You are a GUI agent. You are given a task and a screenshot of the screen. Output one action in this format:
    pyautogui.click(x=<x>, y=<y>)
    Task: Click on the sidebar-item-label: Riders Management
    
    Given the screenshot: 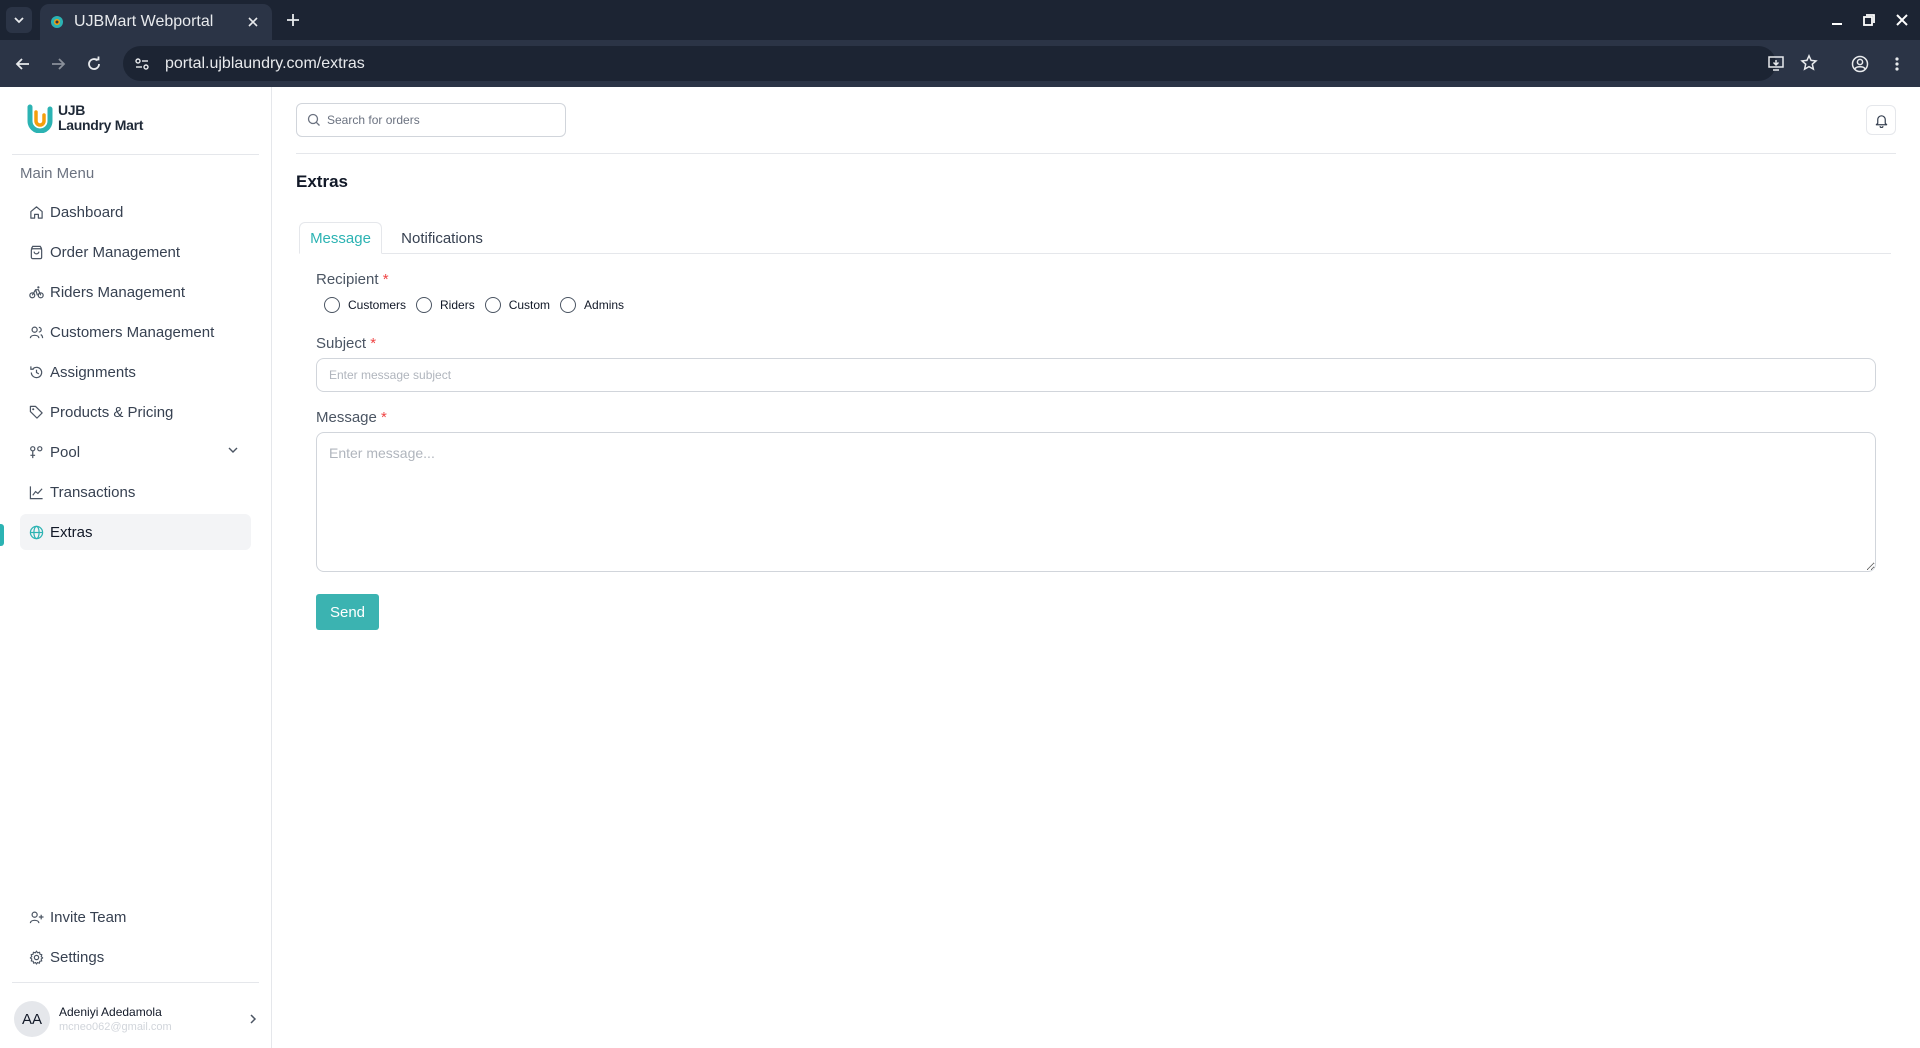 What is the action you would take?
    pyautogui.click(x=118, y=292)
    